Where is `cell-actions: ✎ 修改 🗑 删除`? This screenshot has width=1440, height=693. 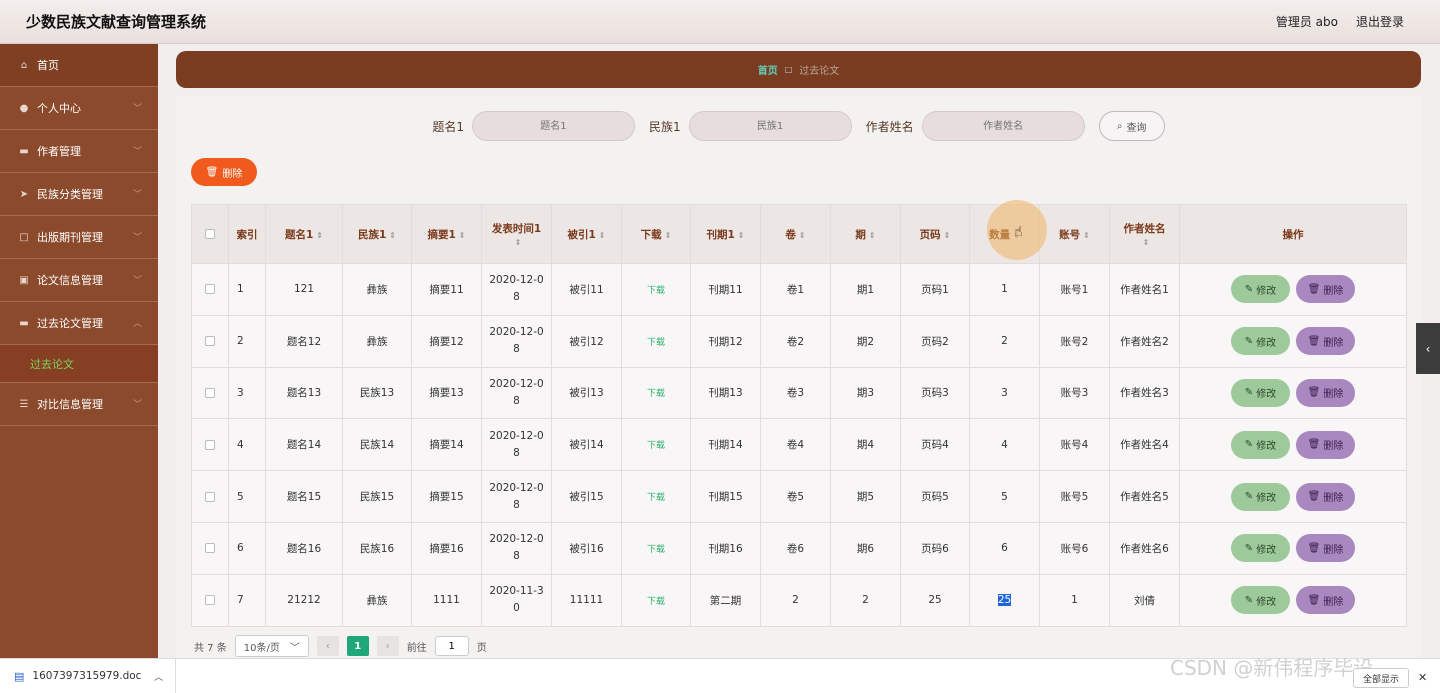
cell-actions: ✎ 修改 🗑 删除 is located at coordinates (1293, 289).